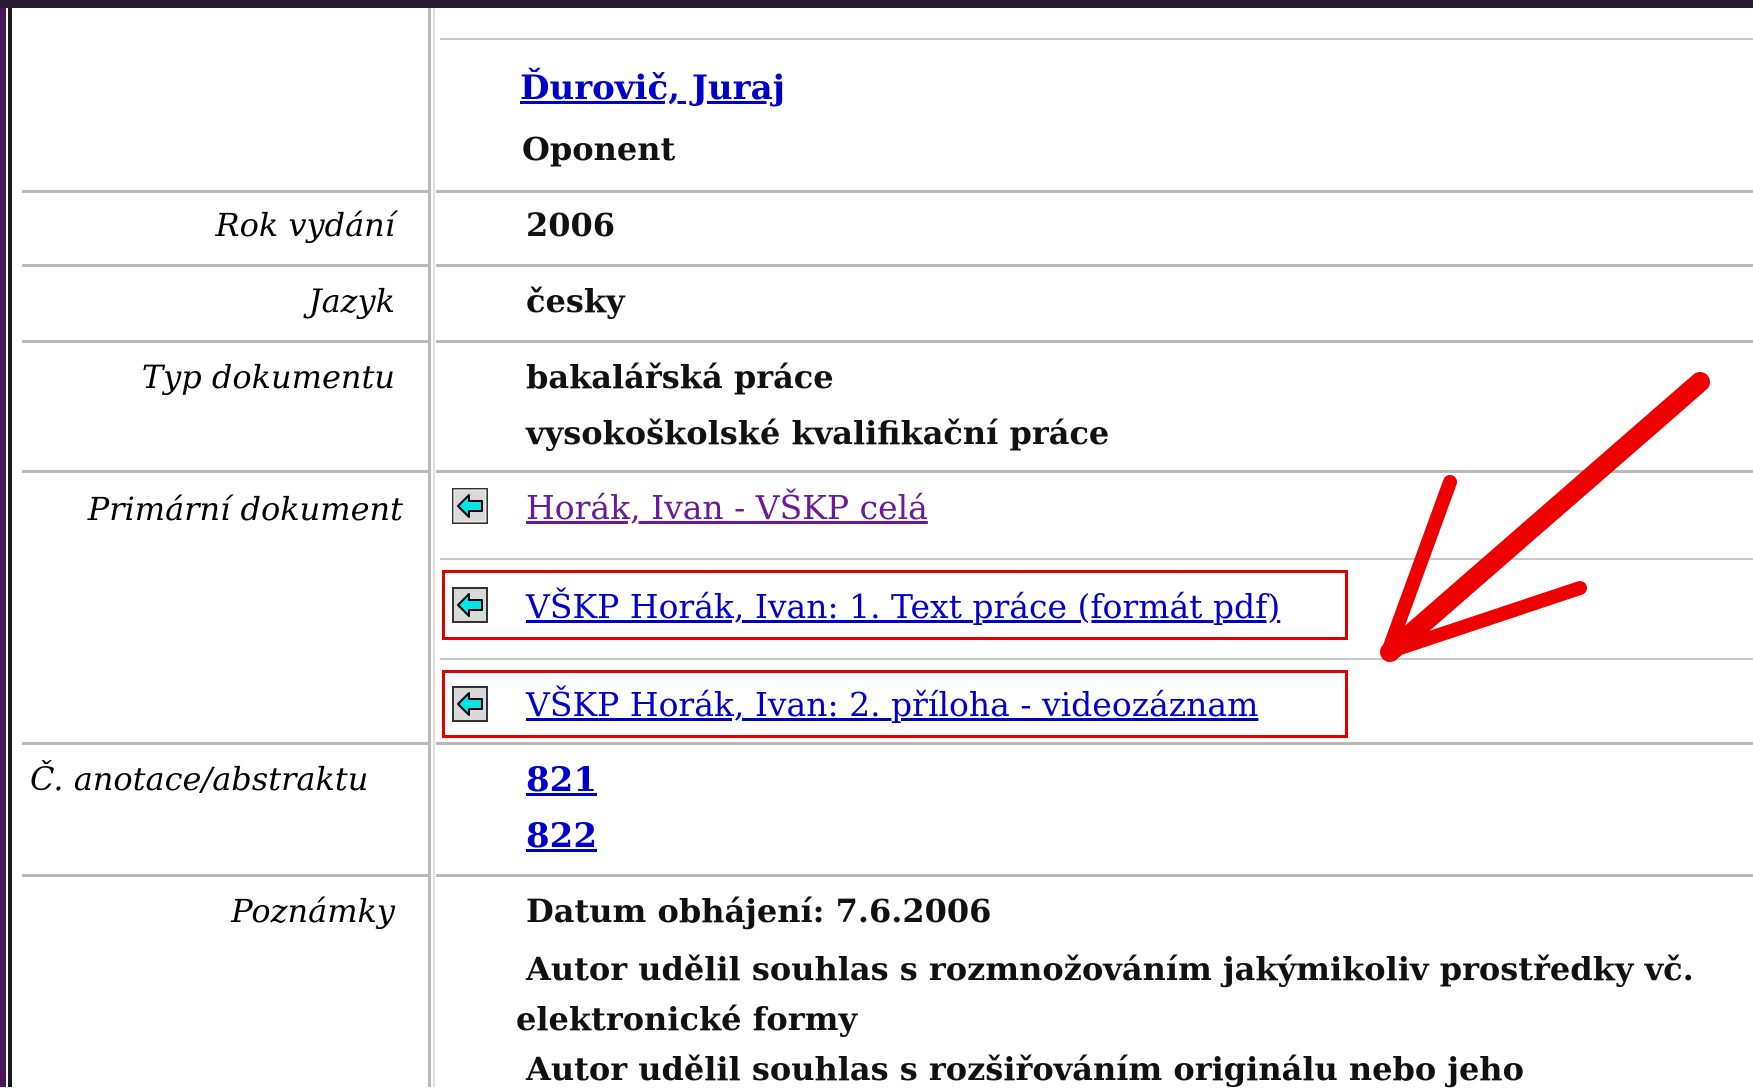  What do you see at coordinates (652, 88) in the screenshot?
I see `author-link: Ďurovič, Juraj` at bounding box center [652, 88].